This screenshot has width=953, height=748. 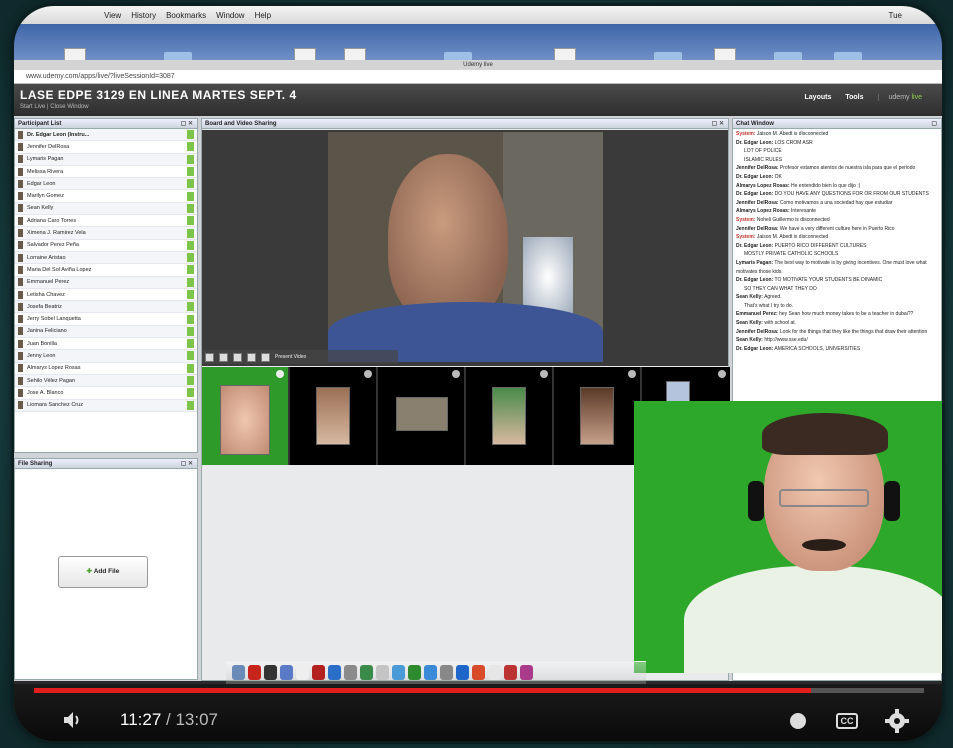 What do you see at coordinates (290, 357) in the screenshot?
I see `present-video-label: Present Video` at bounding box center [290, 357].